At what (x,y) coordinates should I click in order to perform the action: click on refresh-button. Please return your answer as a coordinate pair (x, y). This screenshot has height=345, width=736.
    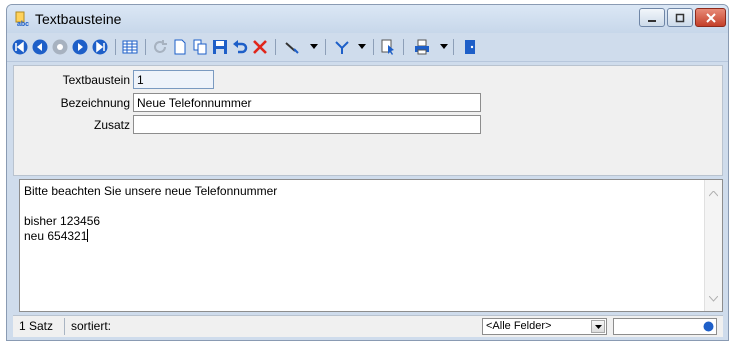
    Looking at the image, I should click on (160, 47).